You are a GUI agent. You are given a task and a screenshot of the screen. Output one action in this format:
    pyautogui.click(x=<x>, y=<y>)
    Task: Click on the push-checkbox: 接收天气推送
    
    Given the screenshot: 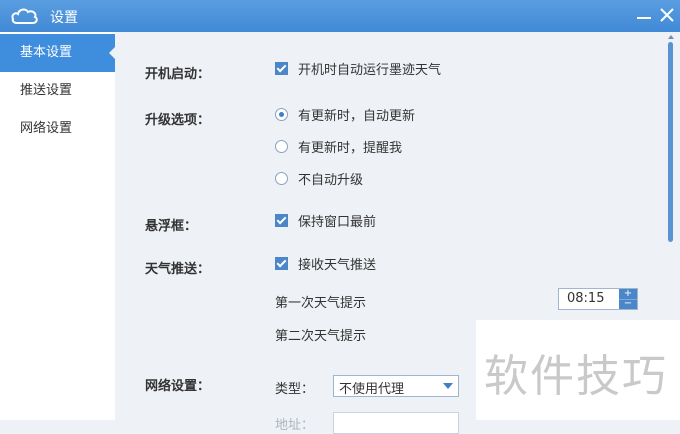 What is the action you would take?
    pyautogui.click(x=325, y=266)
    